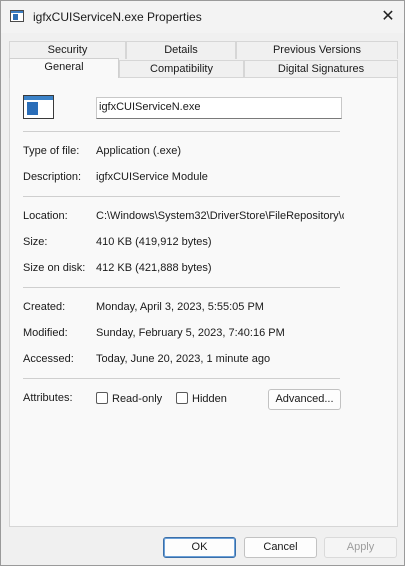 The width and height of the screenshot is (405, 566). I want to click on description-value: igfxCUIService Module, so click(152, 177).